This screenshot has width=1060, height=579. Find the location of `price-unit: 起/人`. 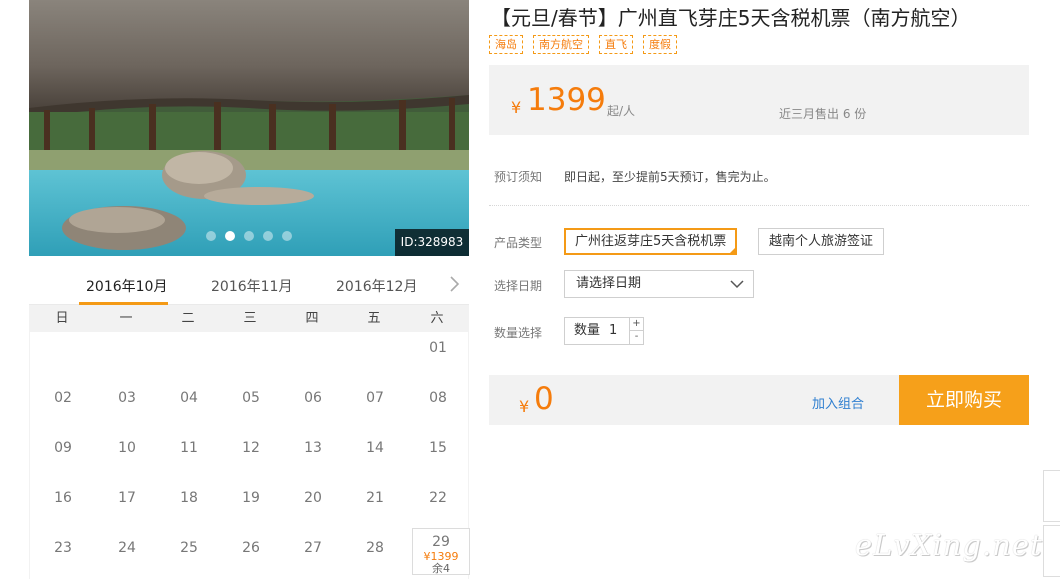

price-unit: 起/人 is located at coordinates (621, 111).